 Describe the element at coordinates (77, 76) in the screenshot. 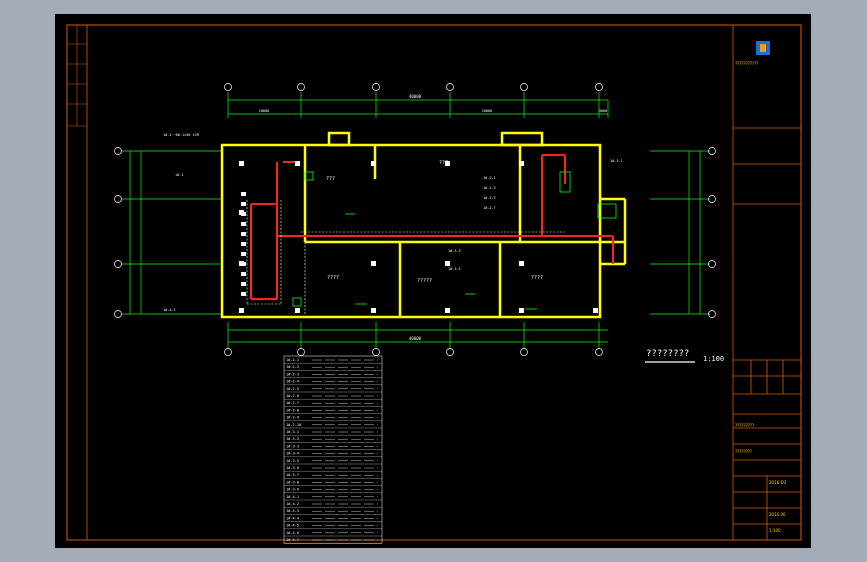

I see `left-strip` at that location.